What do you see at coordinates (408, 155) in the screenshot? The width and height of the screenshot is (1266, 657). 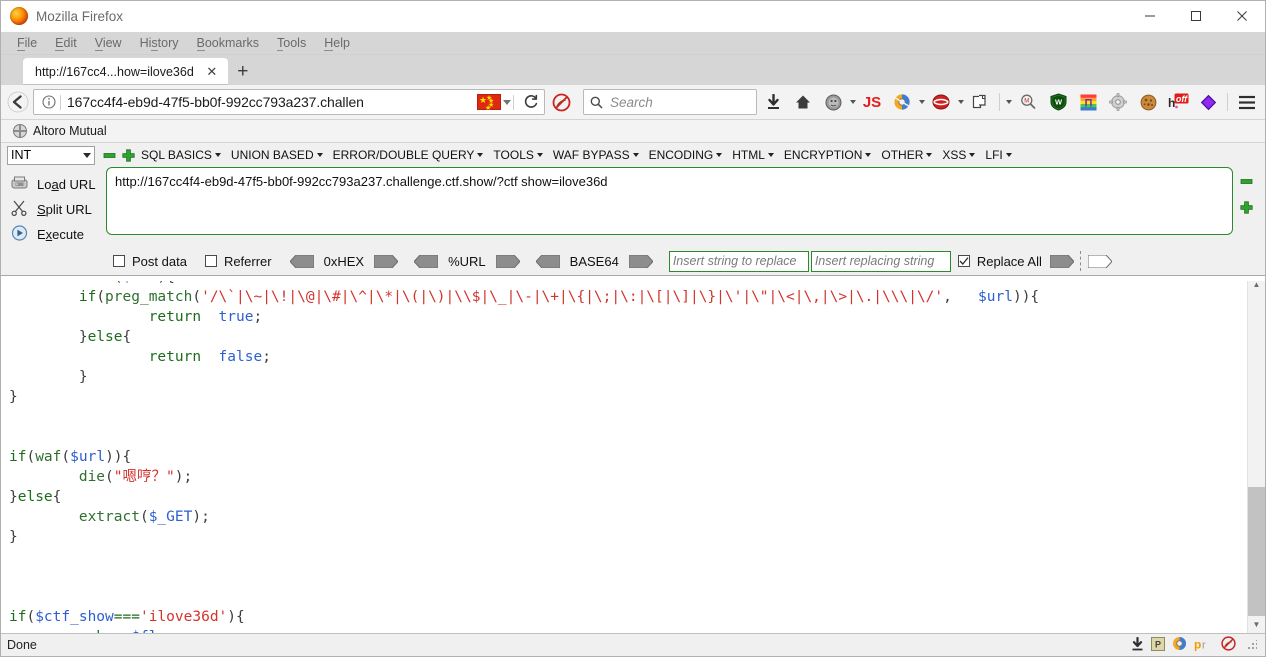 I see `hackbar-menu-error-double-query: ERROR/DOUBLE QUERY` at bounding box center [408, 155].